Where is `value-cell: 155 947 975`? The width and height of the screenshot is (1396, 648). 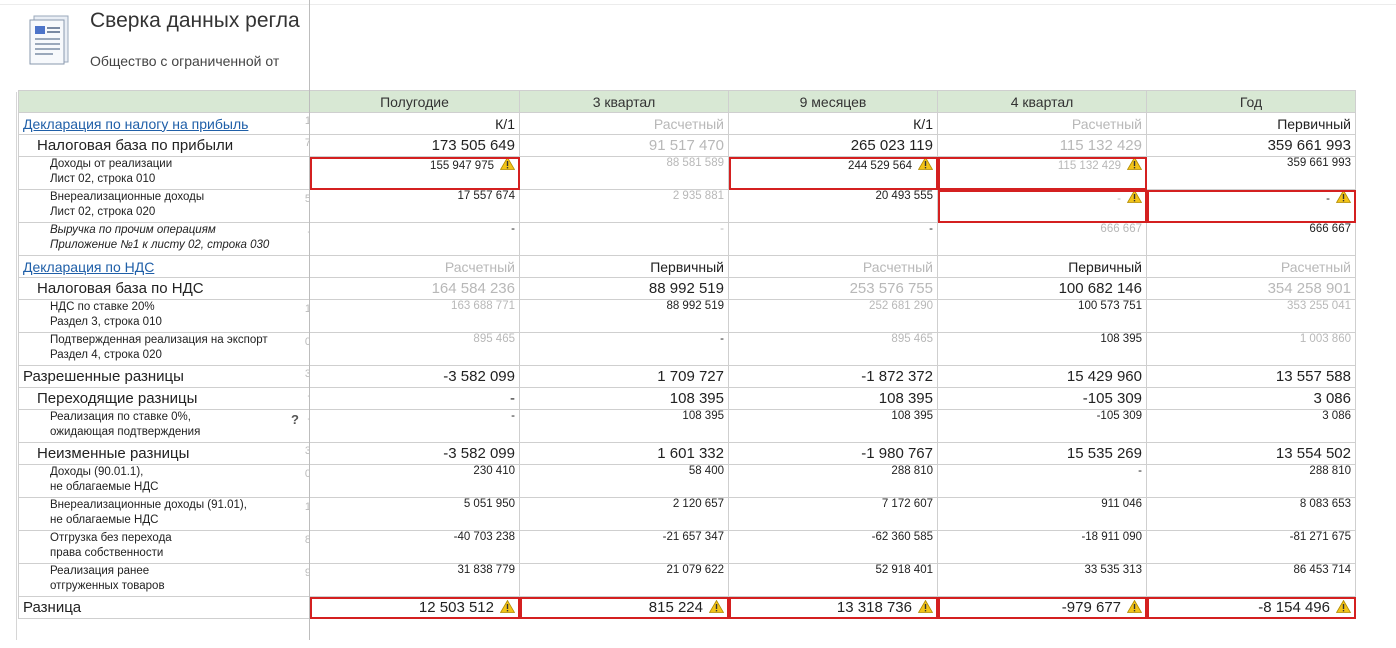 value-cell: 155 947 975 is located at coordinates (414, 173).